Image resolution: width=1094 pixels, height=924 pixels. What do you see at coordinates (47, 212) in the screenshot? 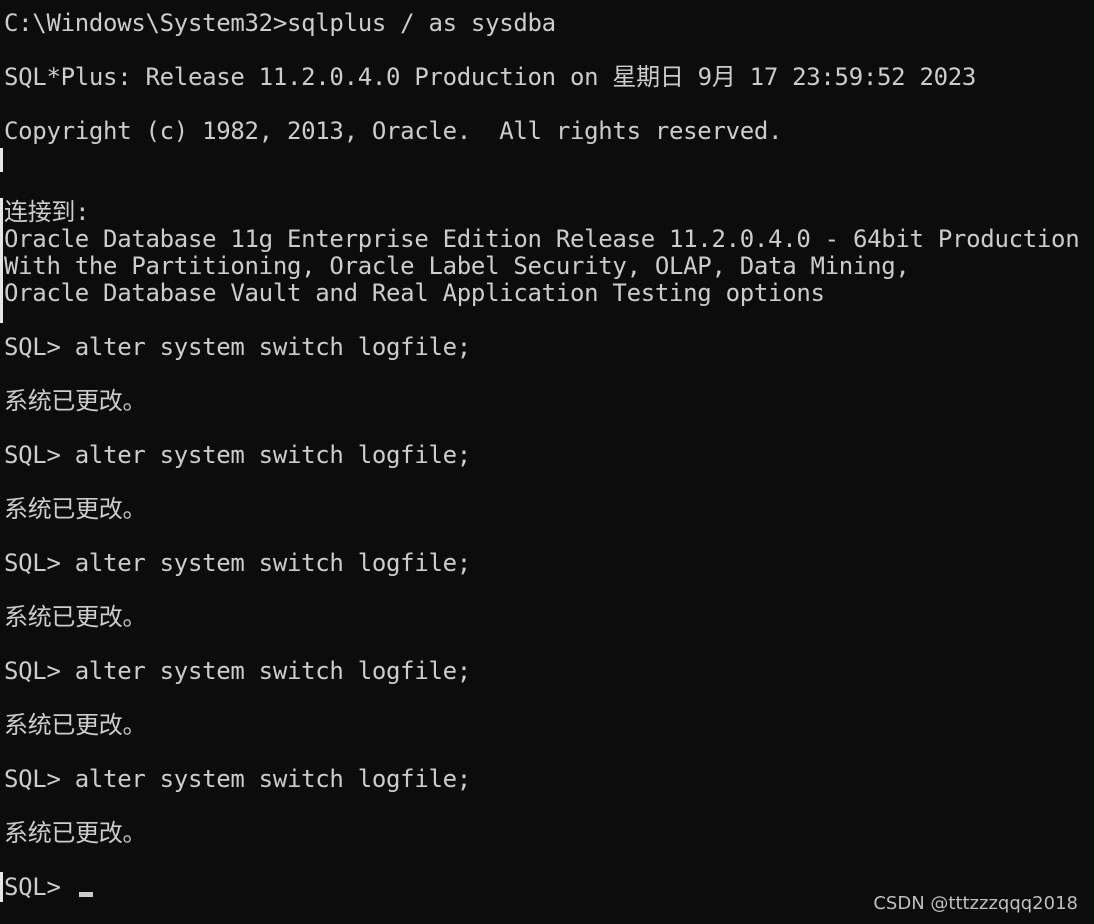
I see `terminal-line: 连接到:` at bounding box center [47, 212].